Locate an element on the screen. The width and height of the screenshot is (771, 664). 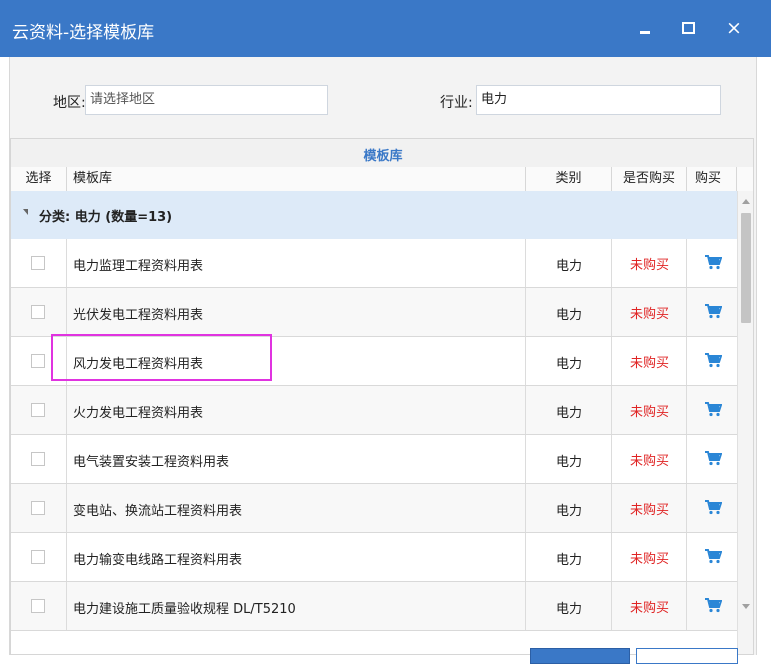
column-header-type: 类别 is located at coordinates (569, 179).